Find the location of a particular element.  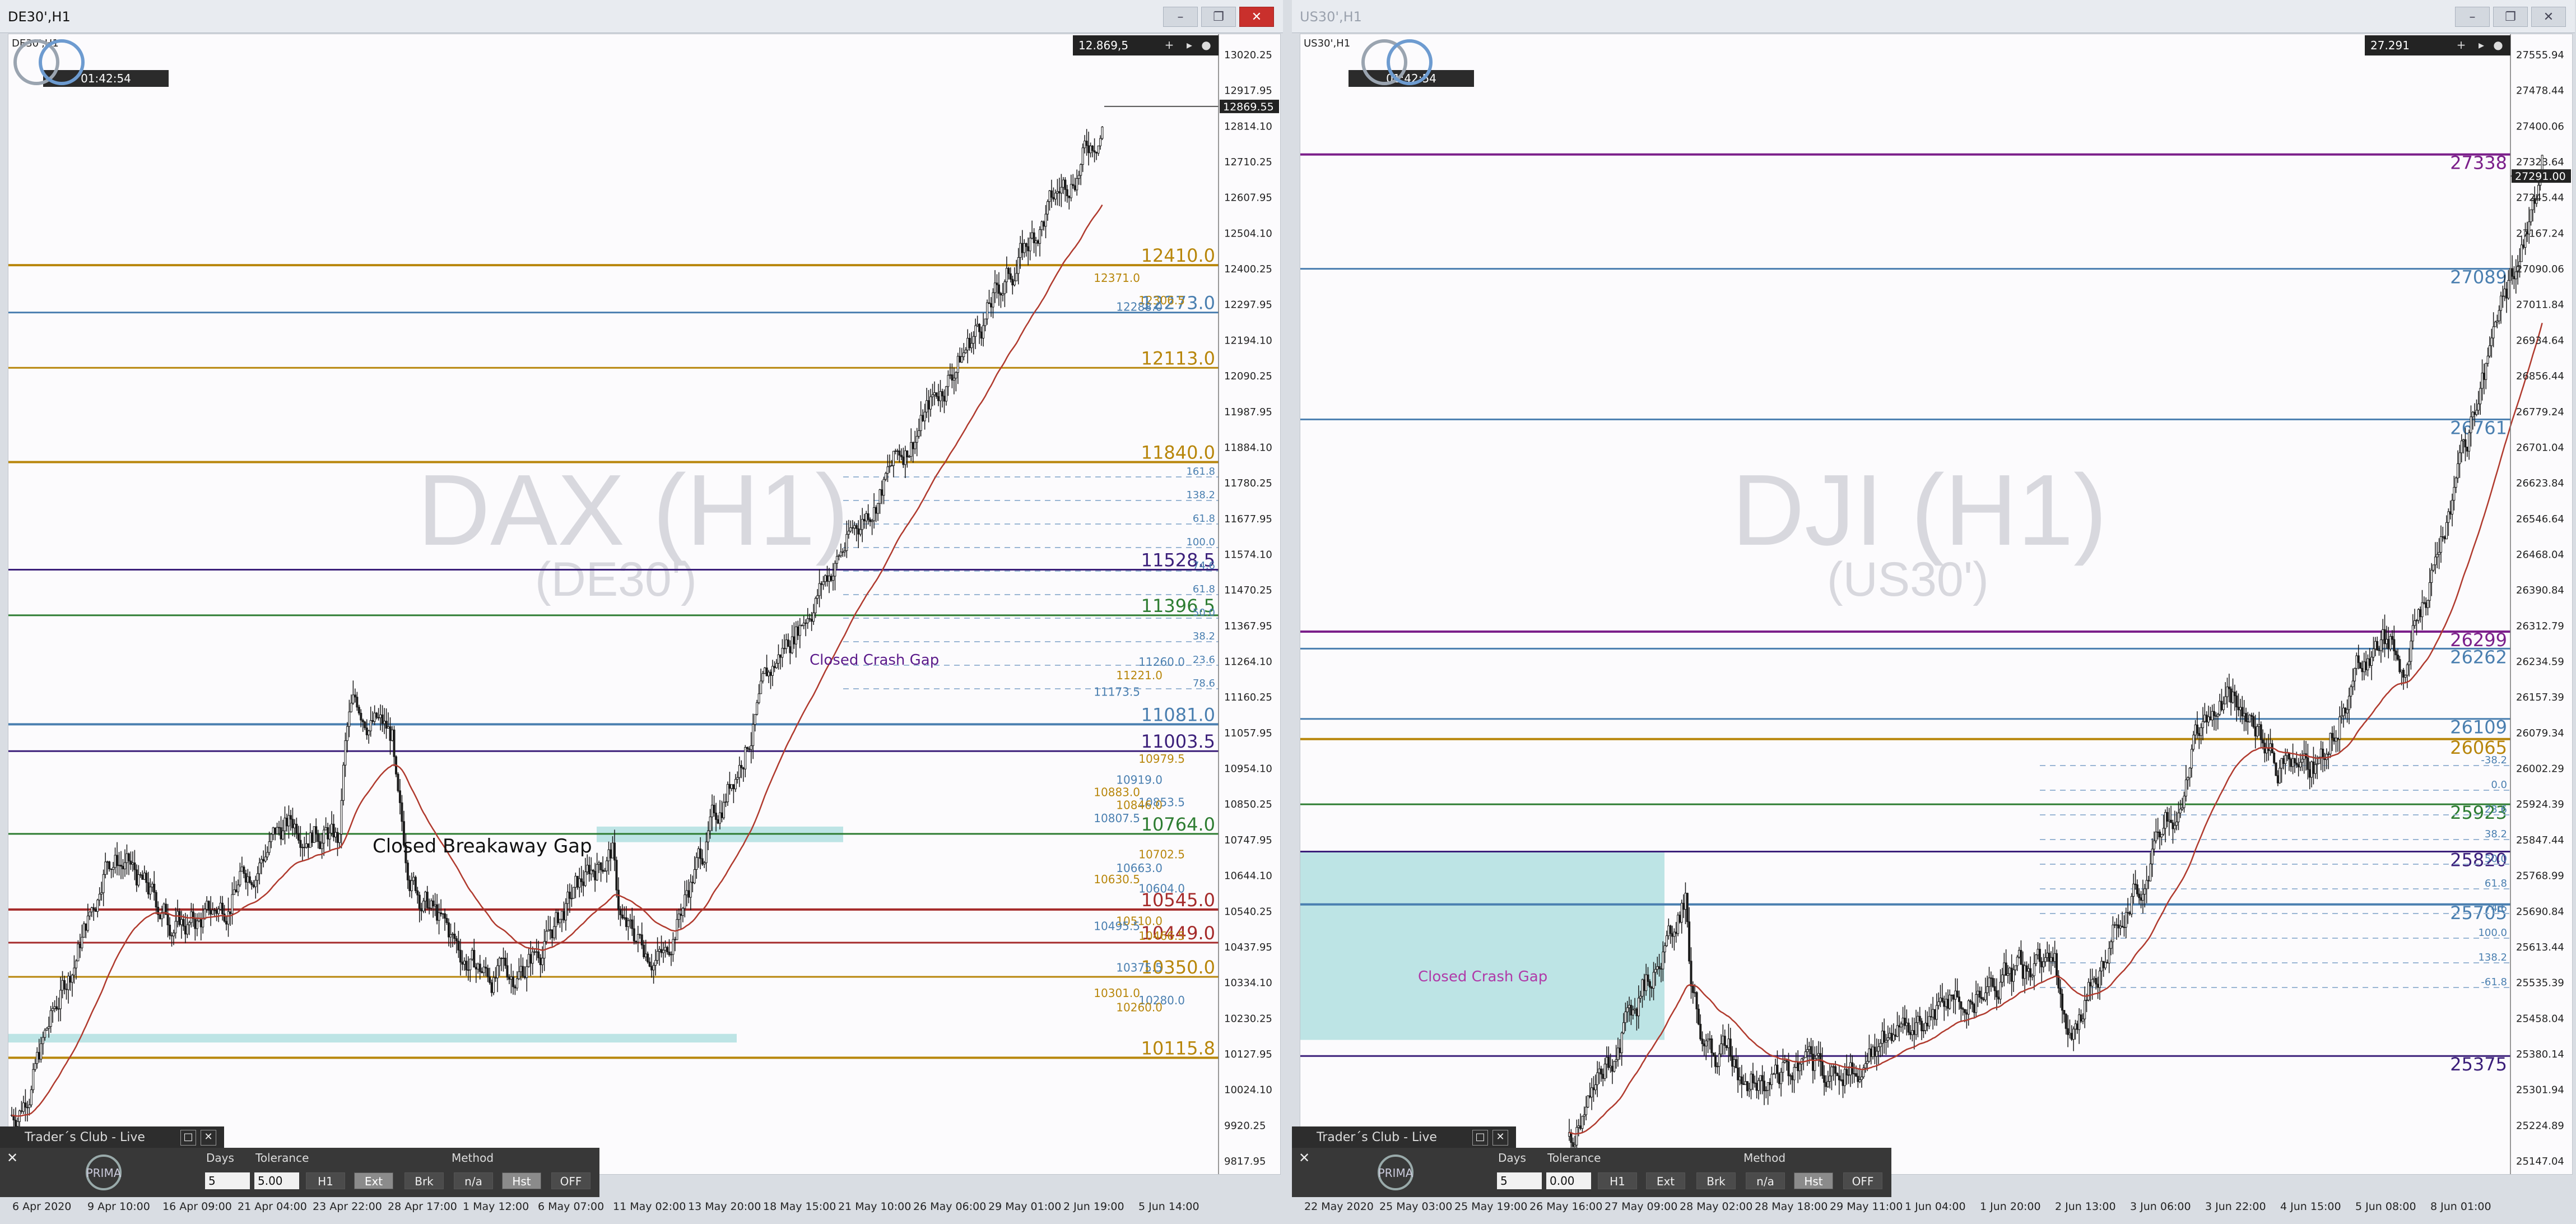

price-tick-label: 13020.25 is located at coordinates (1248, 55).